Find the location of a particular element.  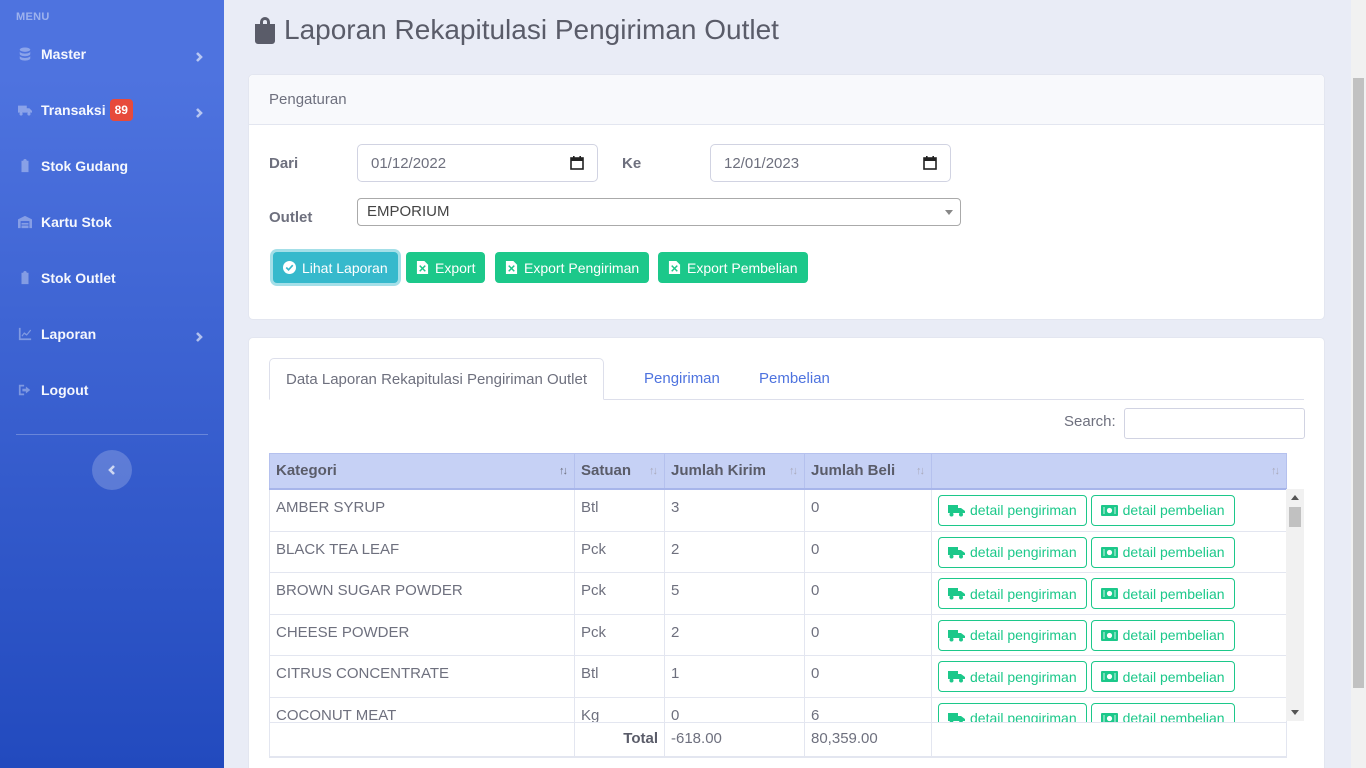

cell-kategori: CHEESE POWDER is located at coordinates (422, 635).